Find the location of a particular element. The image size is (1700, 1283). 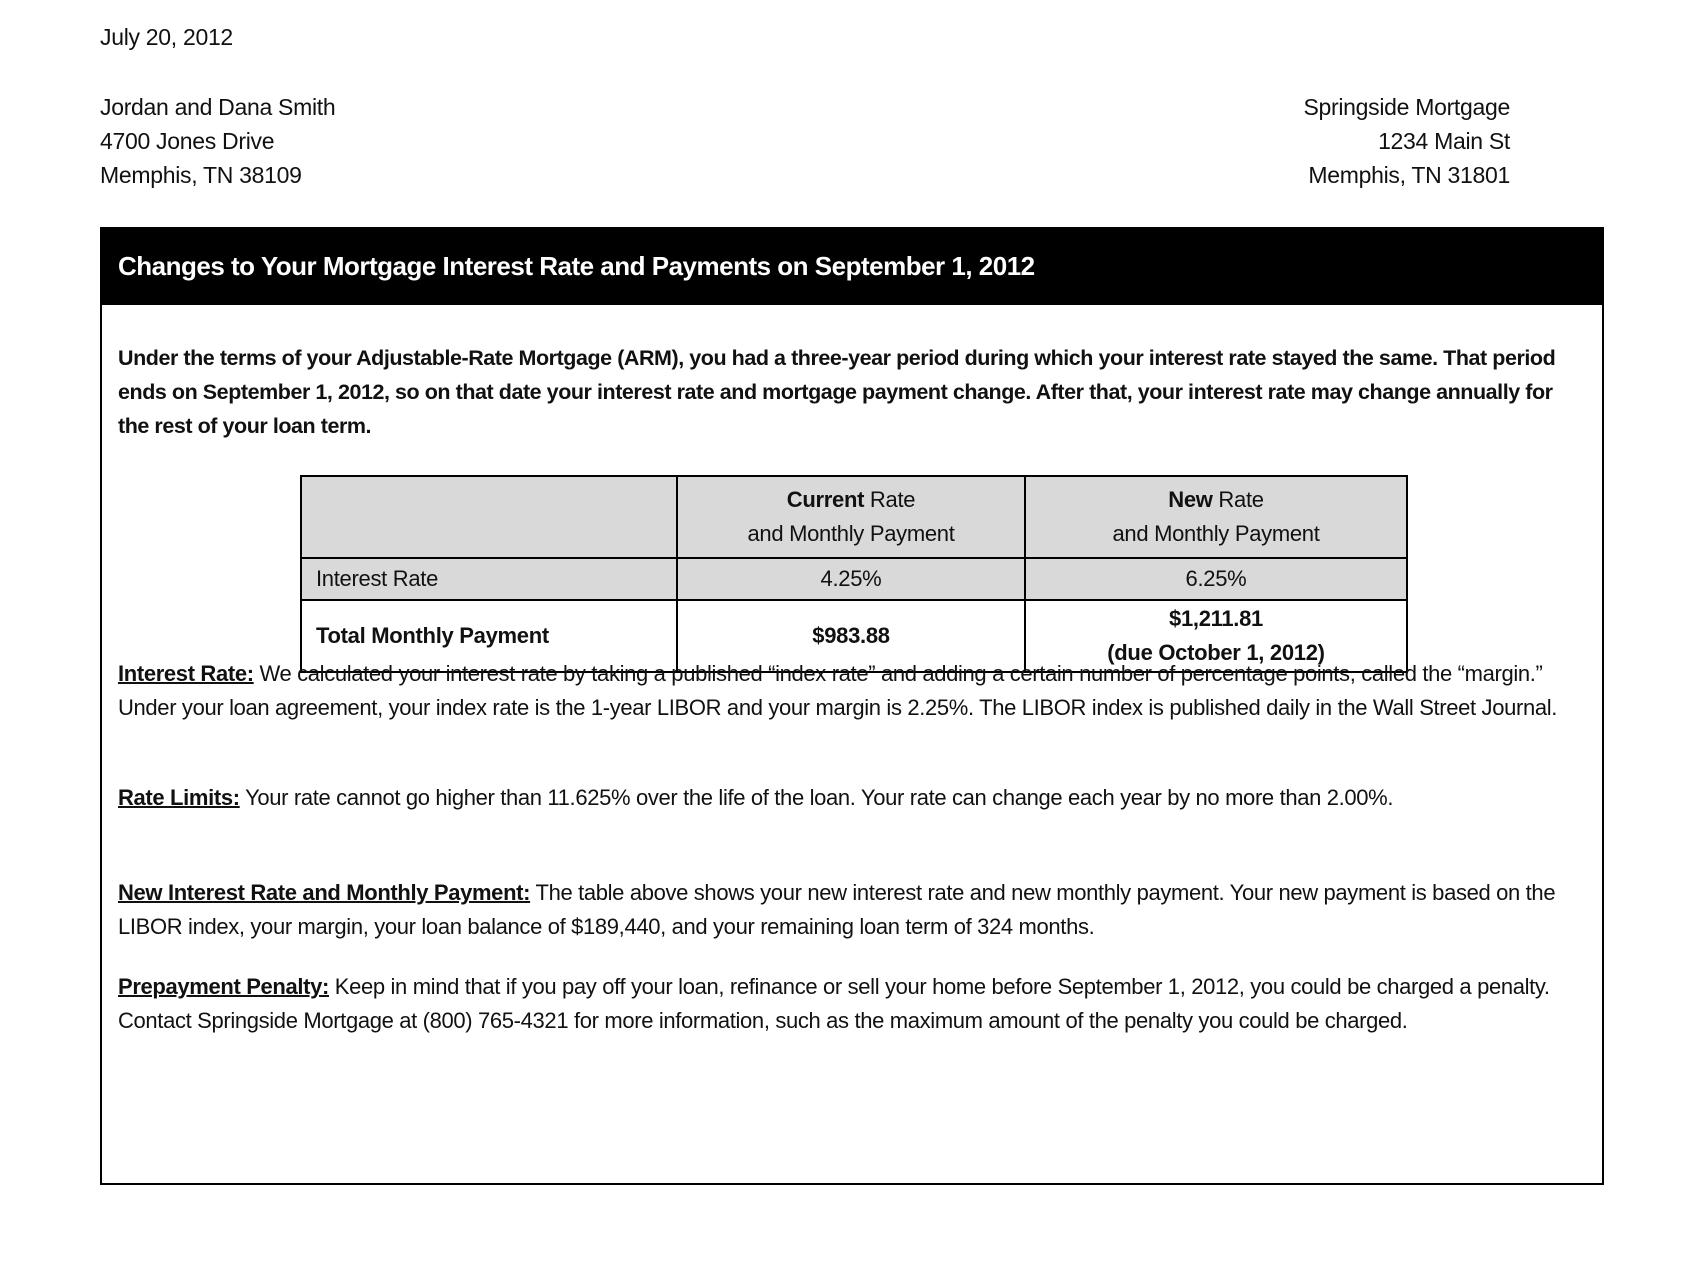

header-new: New Rate and Monthly Payment is located at coordinates (1216, 517).